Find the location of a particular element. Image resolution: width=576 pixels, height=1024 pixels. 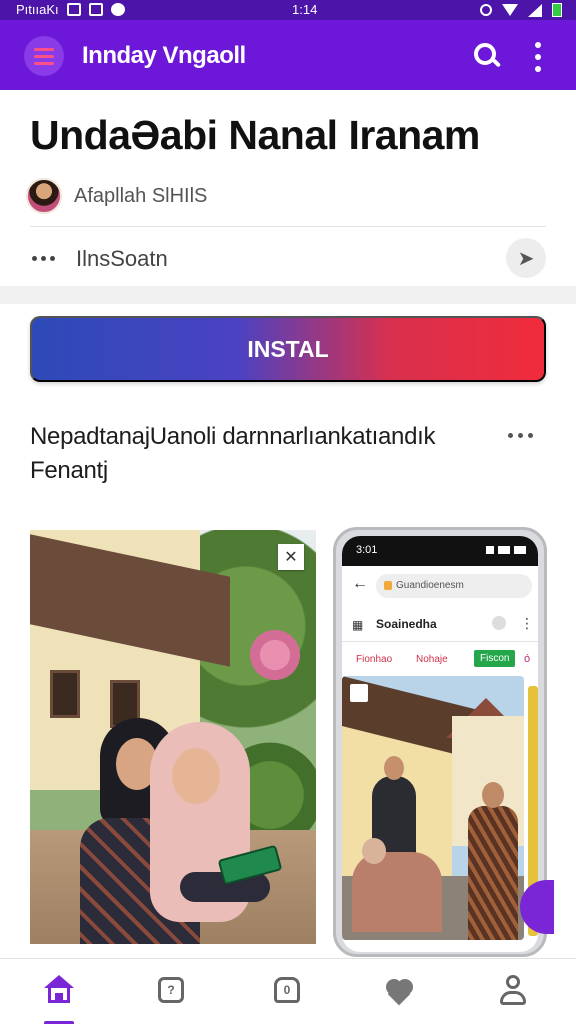

signal-icon is located at coordinates (535, 10).